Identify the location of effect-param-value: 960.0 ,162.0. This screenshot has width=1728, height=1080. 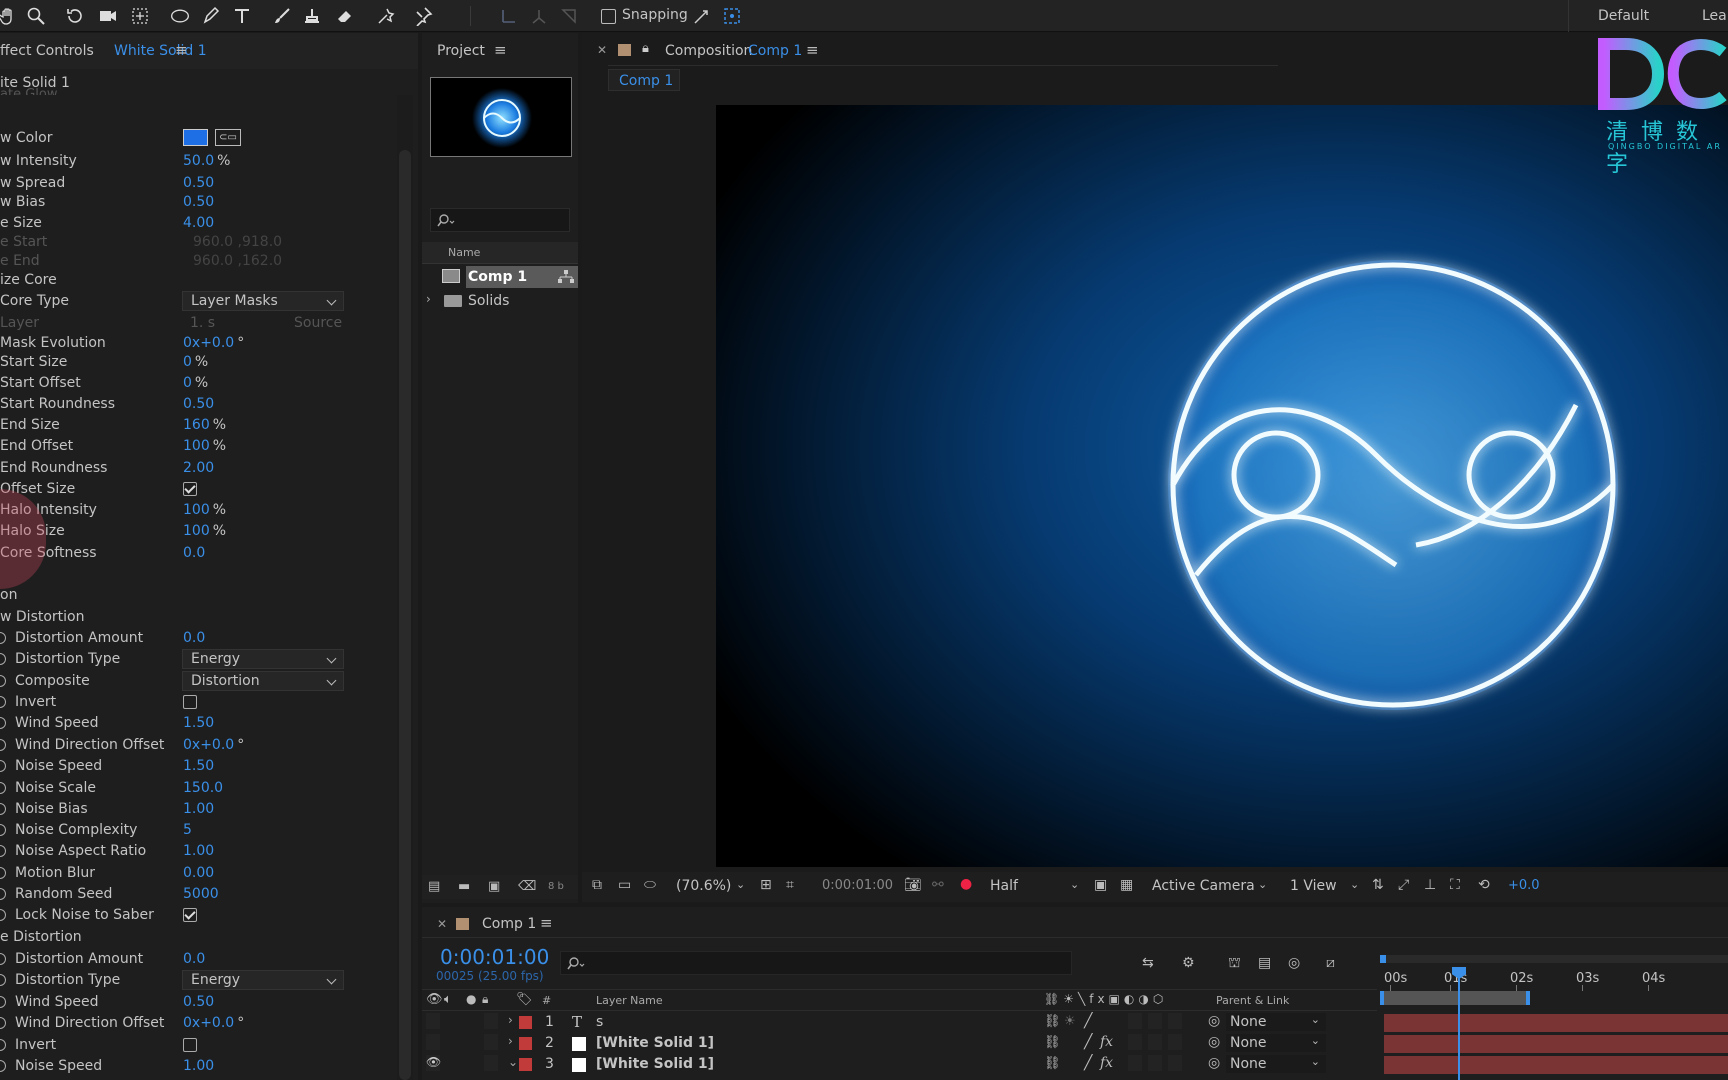
(237, 261).